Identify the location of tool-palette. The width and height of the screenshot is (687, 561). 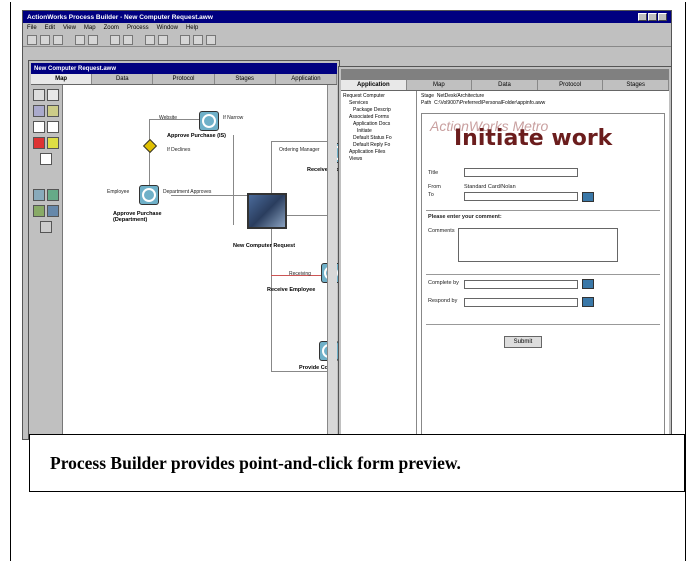
(47, 262).